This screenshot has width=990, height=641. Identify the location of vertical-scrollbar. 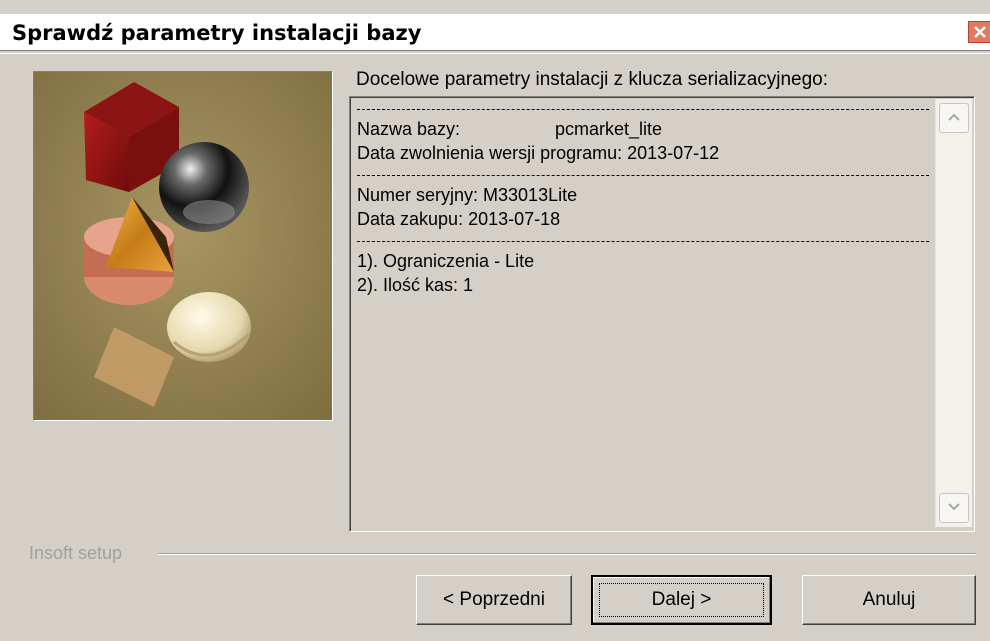
(953, 313).